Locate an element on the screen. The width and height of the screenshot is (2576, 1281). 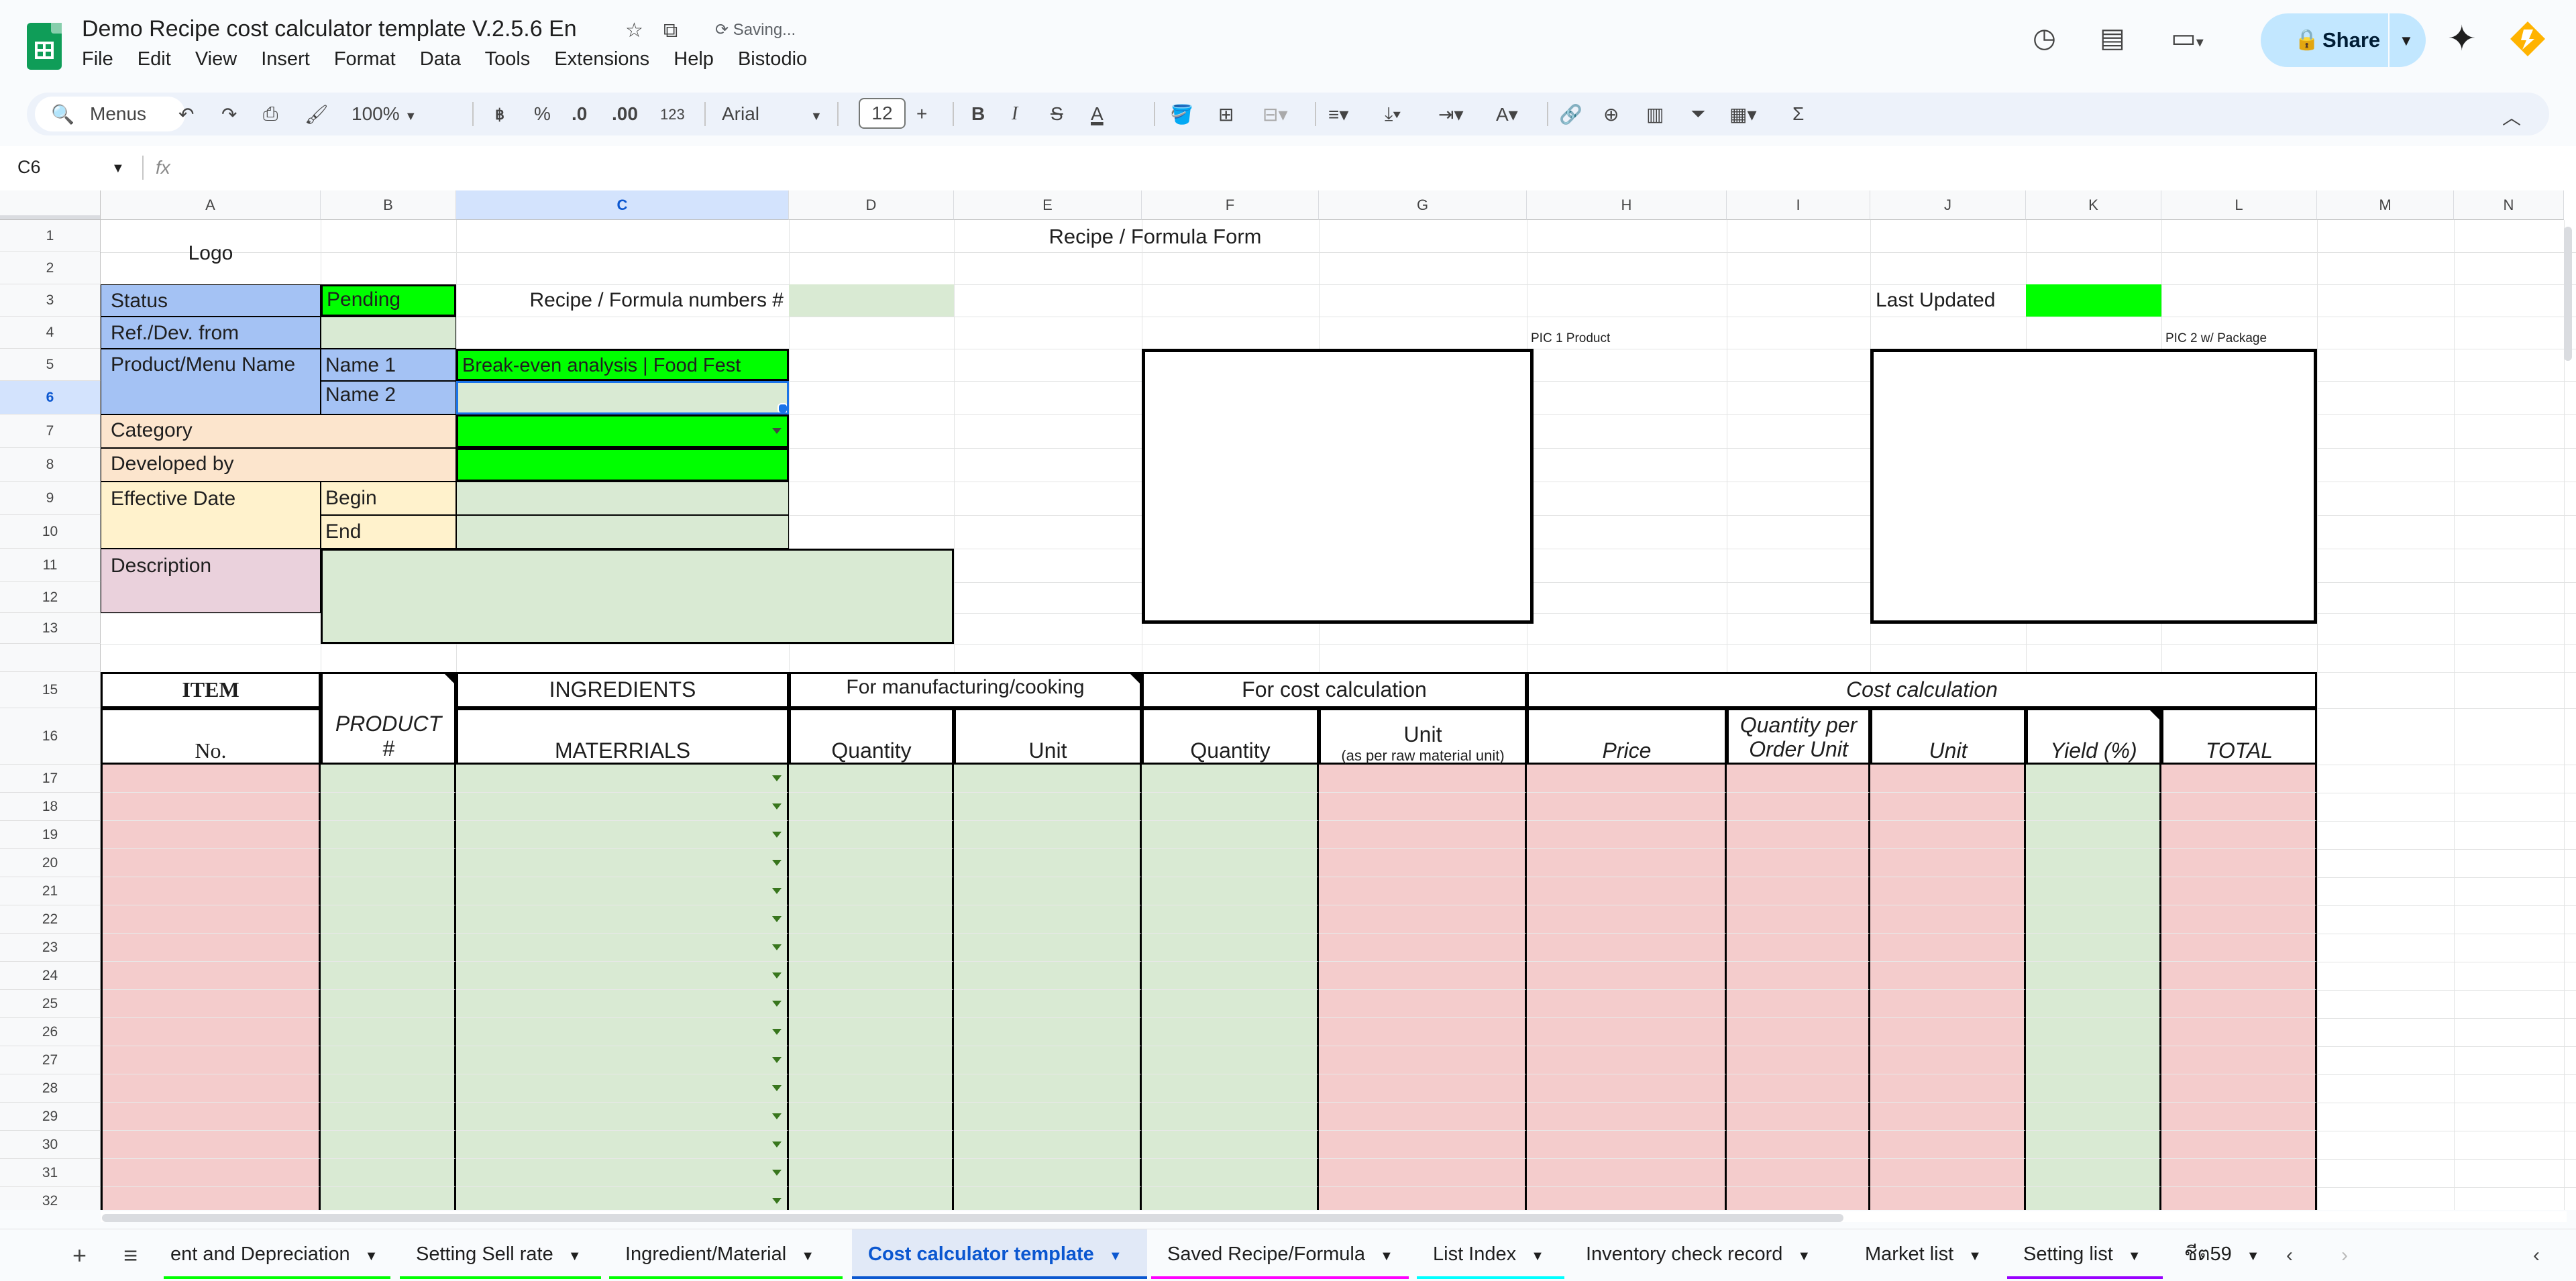
product-name-label: Product/Menu Name is located at coordinates (211, 381).